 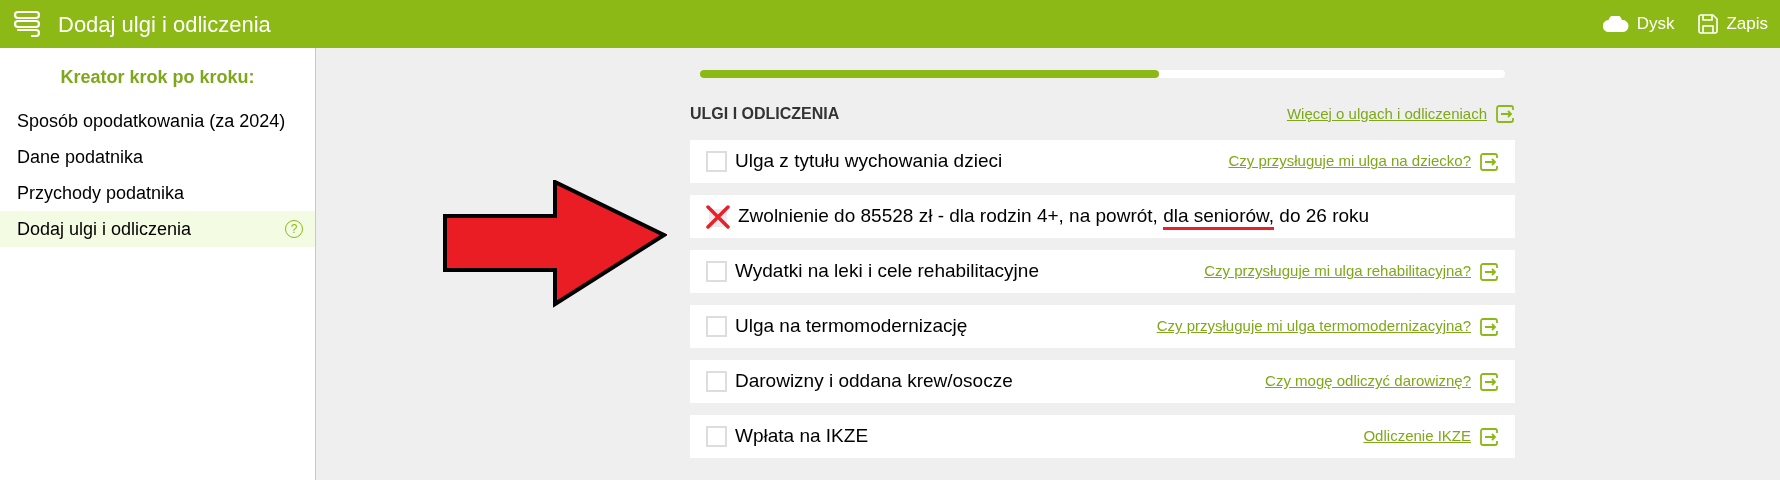 I want to click on help-link: Czy mogę odliczyć darowiznę?, so click(x=1382, y=381).